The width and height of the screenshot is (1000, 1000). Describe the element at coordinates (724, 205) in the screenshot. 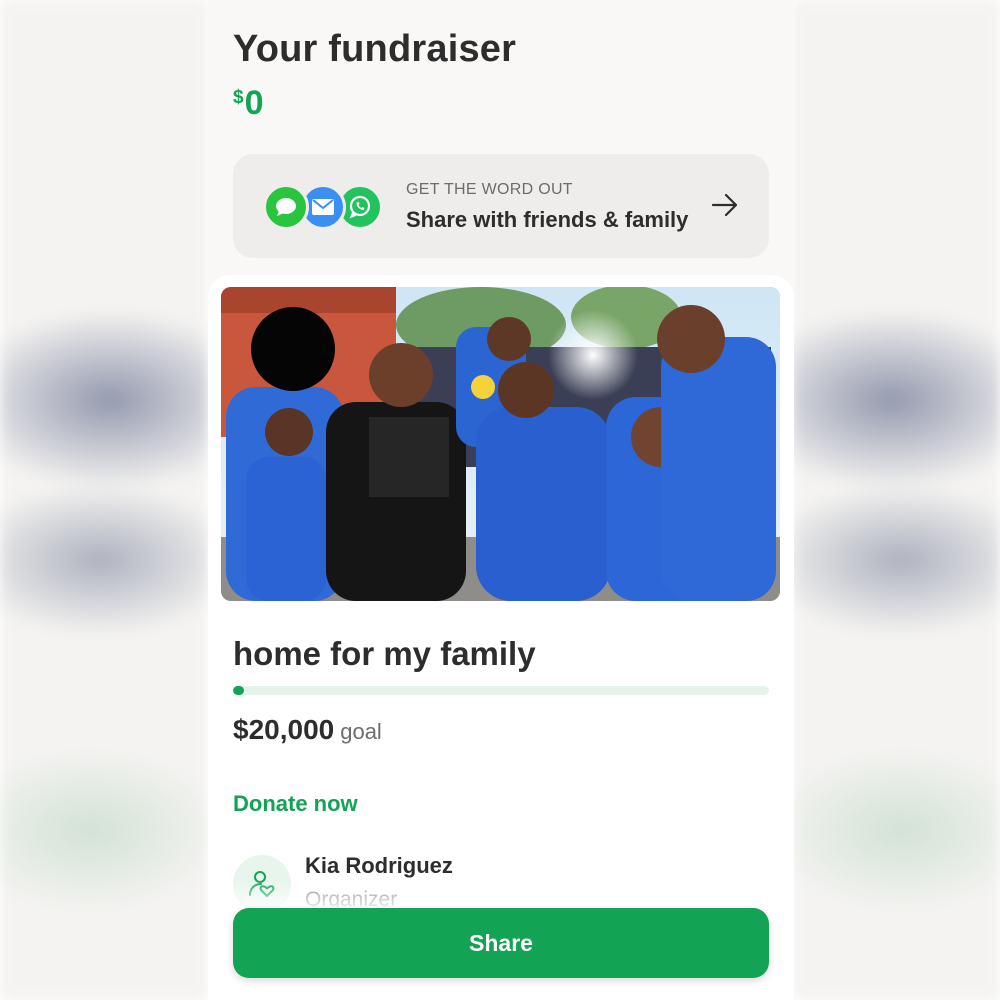

I see `arrow-right-icon` at that location.